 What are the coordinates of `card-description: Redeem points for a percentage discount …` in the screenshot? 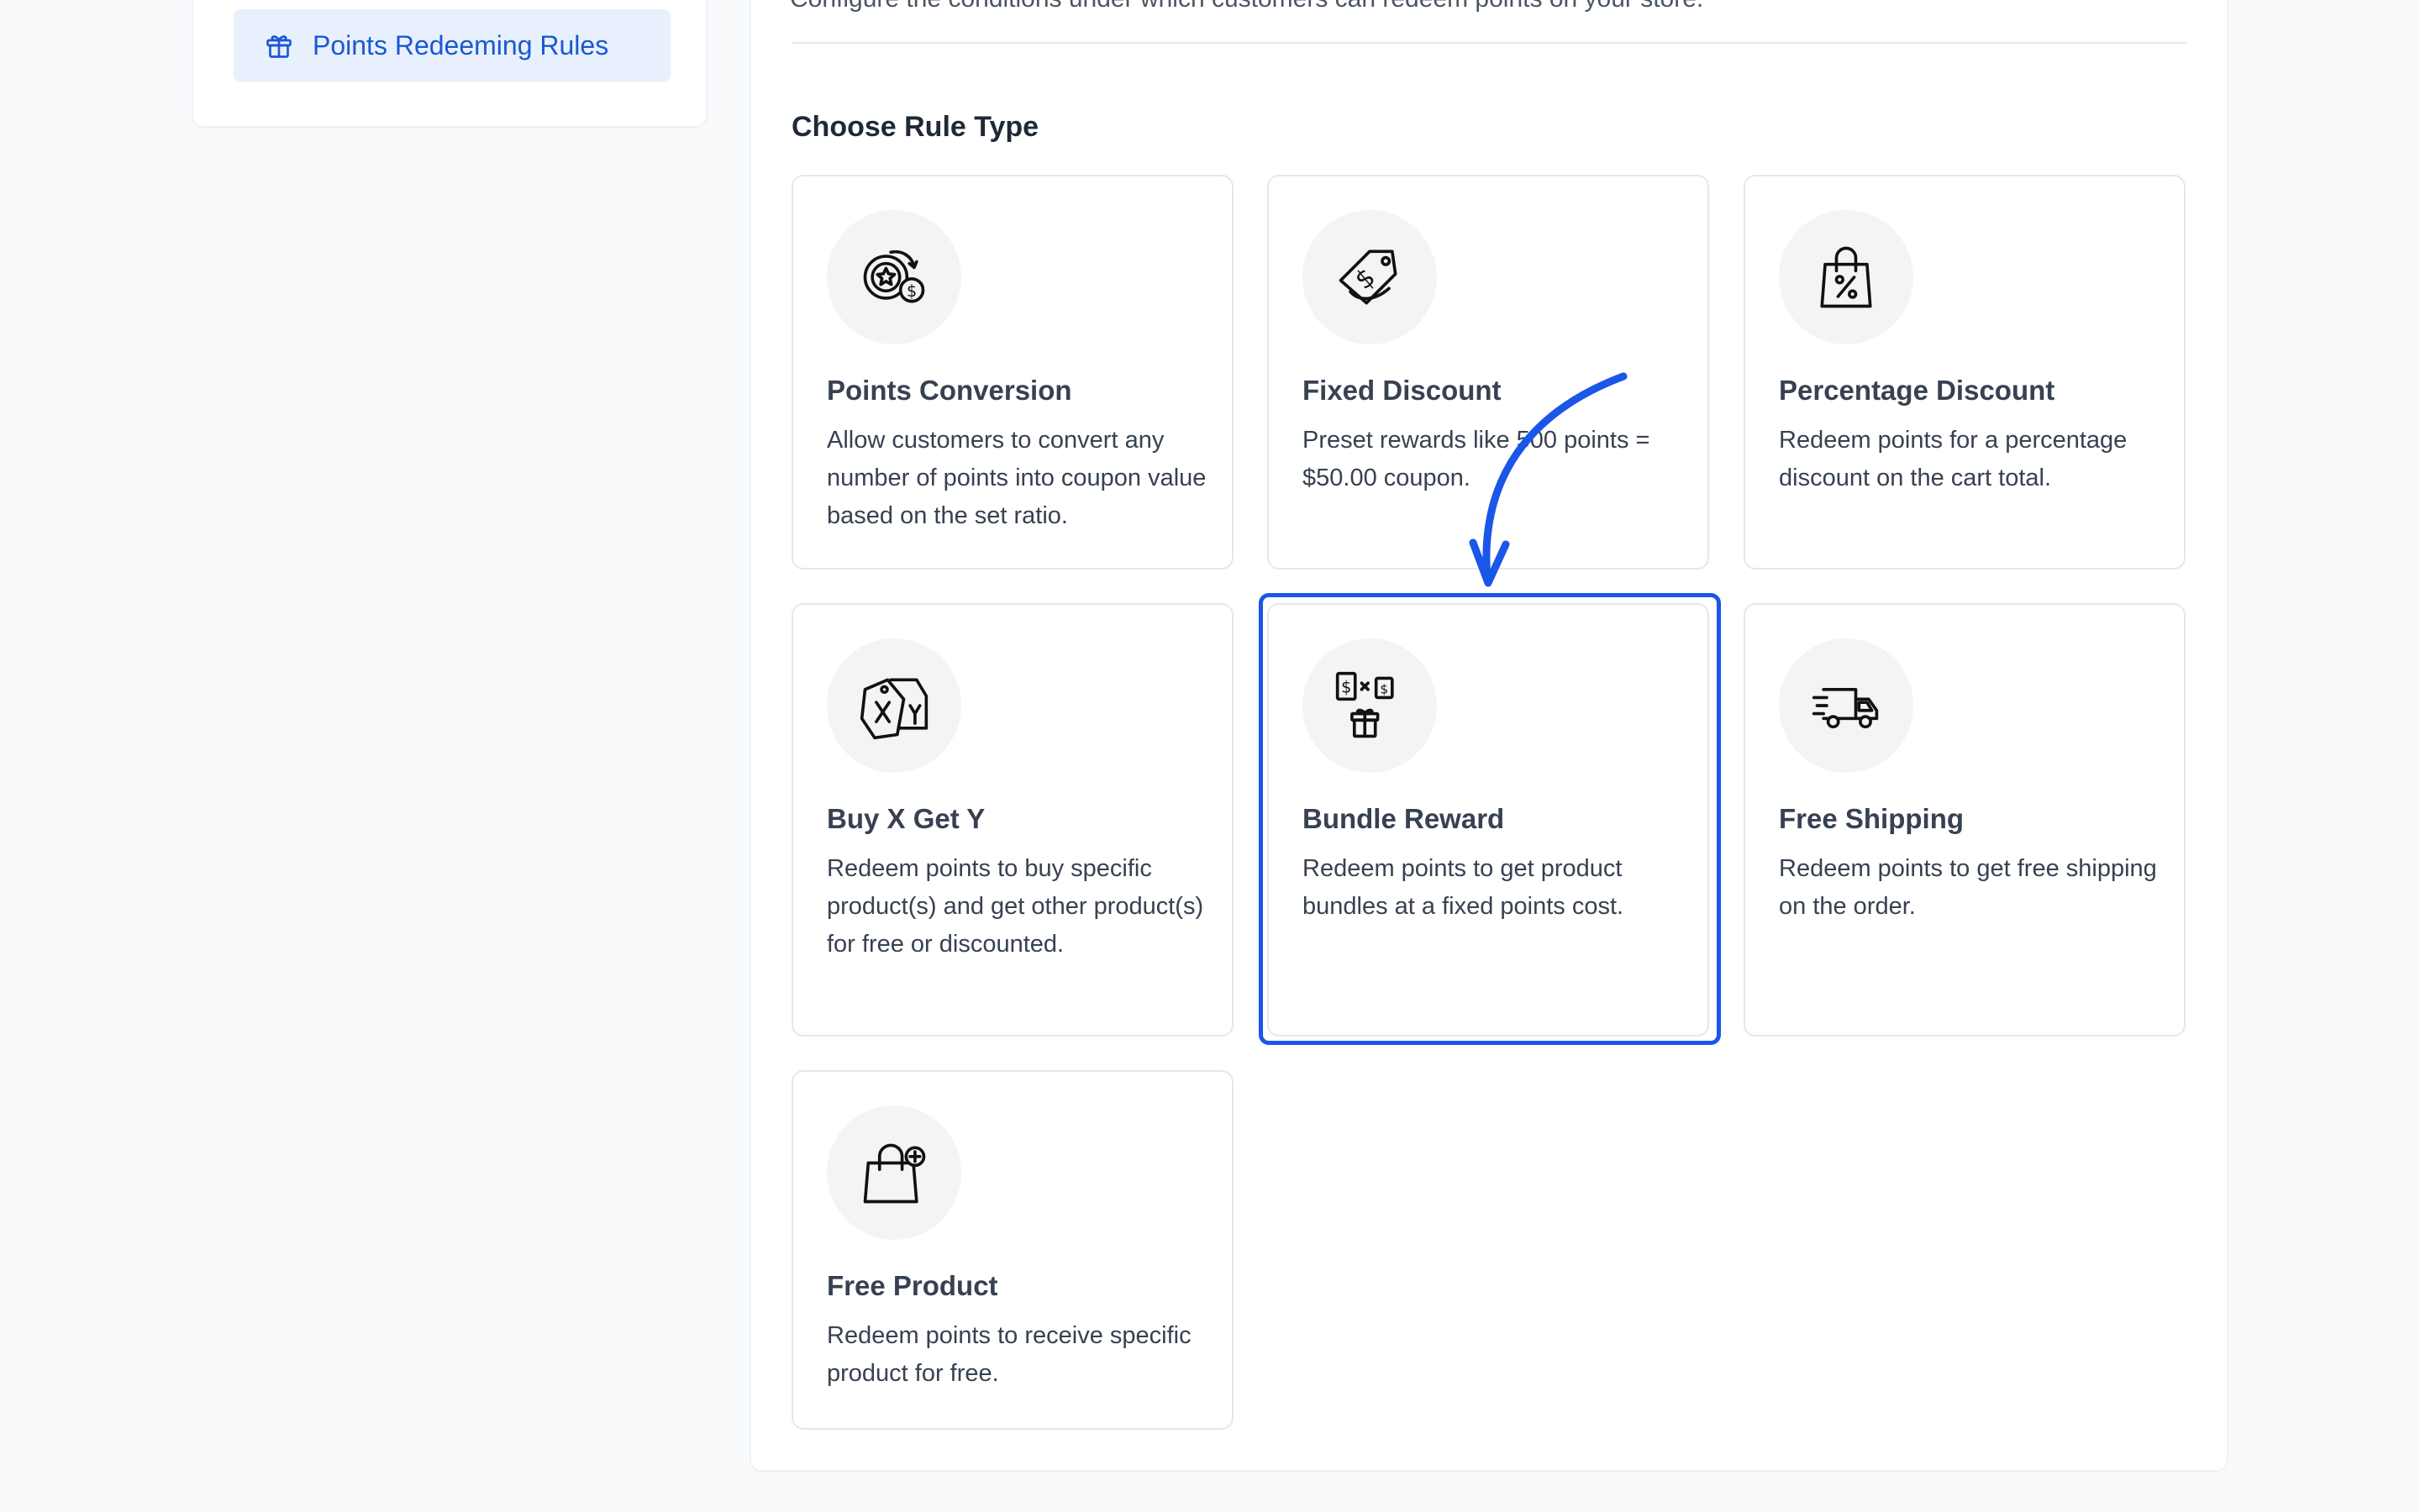 It's located at (1953, 459).